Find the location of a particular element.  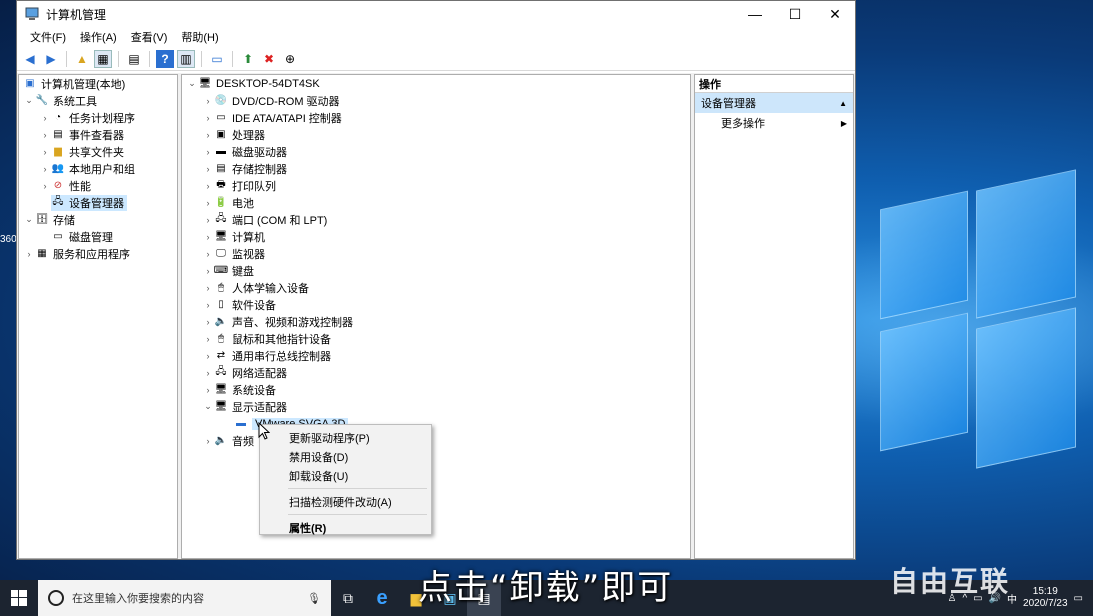

clock: 15:19 2020/7/23 is located at coordinates (1045, 598).